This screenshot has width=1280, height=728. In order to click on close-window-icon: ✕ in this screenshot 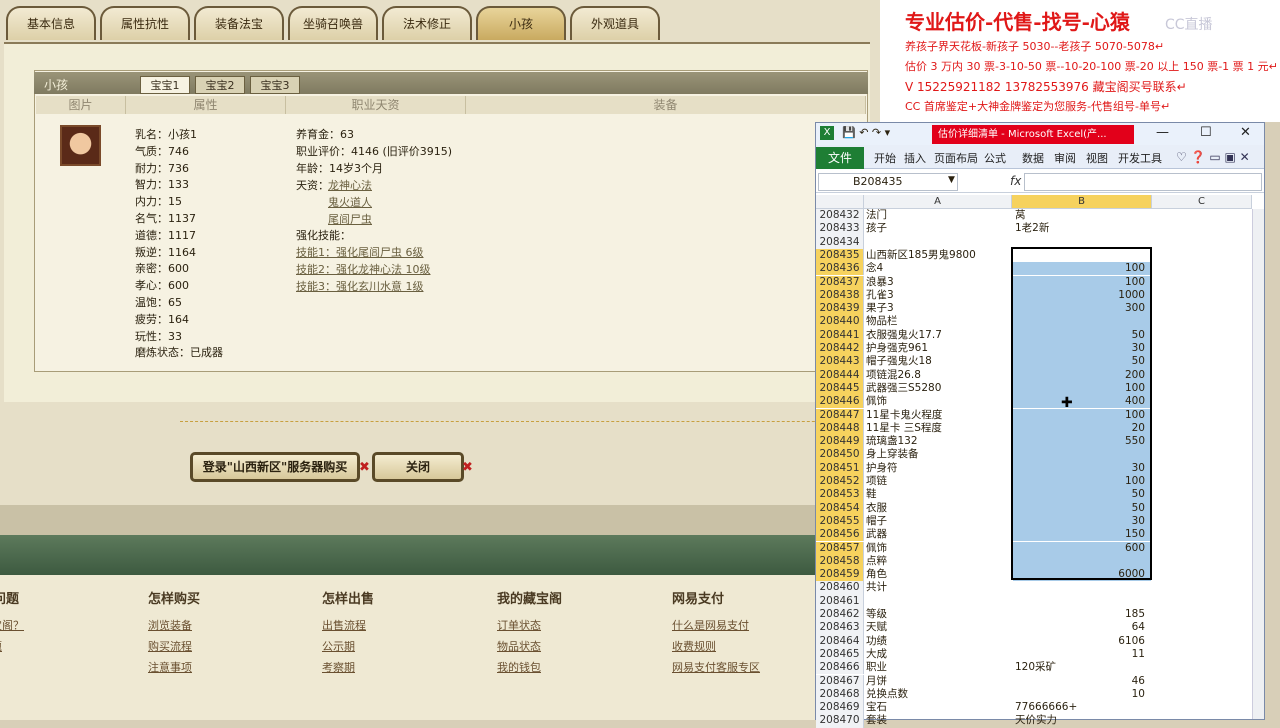, I will do `click(1245, 132)`.